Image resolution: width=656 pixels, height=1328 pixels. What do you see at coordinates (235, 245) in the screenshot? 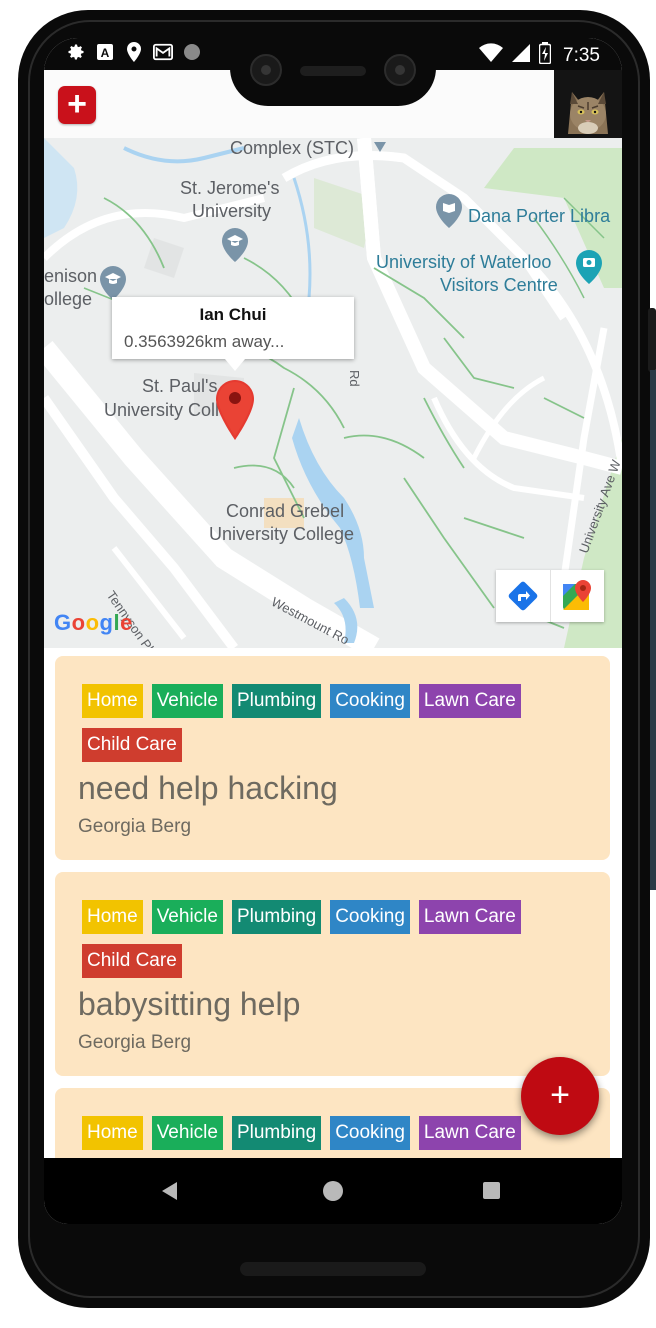
I see `university-pin-icon` at bounding box center [235, 245].